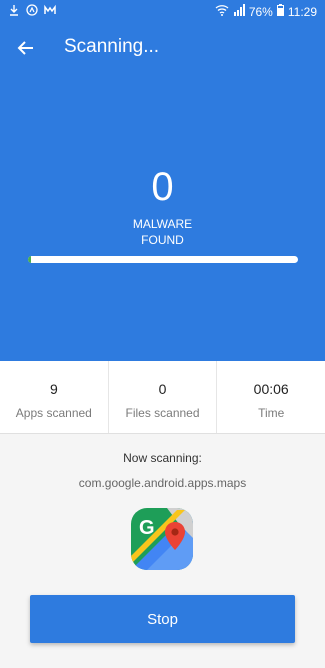 Image resolution: width=325 pixels, height=668 pixels. I want to click on signal-icon, so click(239, 11).